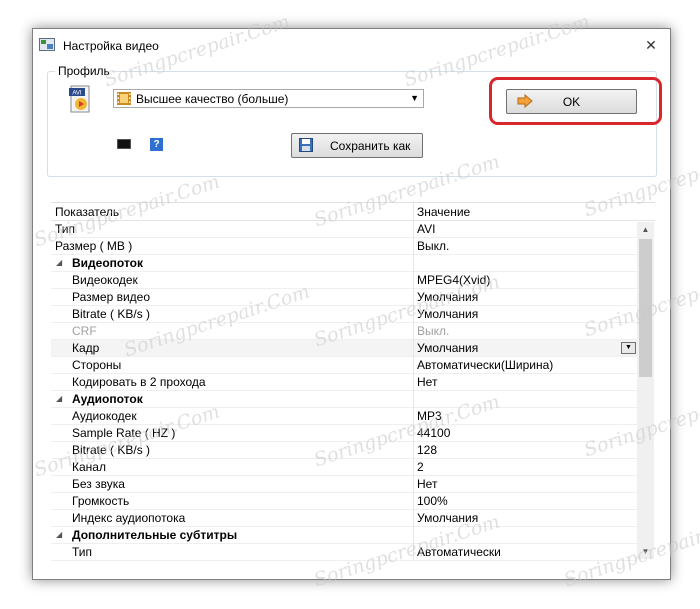 The image size is (700, 609). Describe the element at coordinates (344, 535) in the screenshot. I see `group-row-subtitles: ◢ Дополнительные субтитры` at that location.